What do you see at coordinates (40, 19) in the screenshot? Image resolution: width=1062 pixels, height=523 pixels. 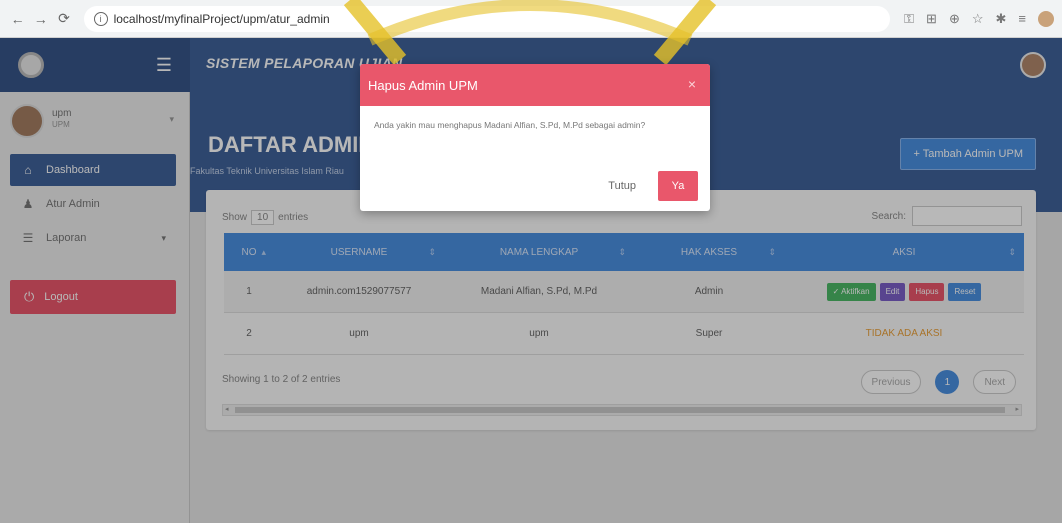 I see `forward-icon: →` at bounding box center [40, 19].